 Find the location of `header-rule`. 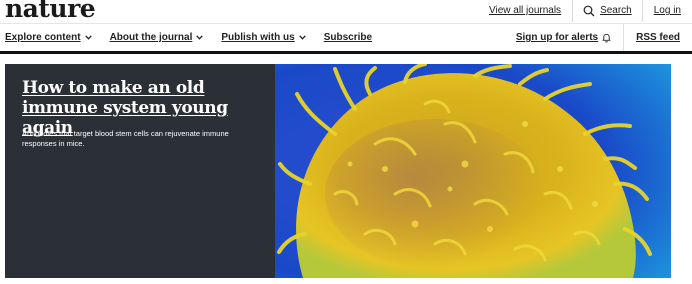

header-rule is located at coordinates (346, 52).